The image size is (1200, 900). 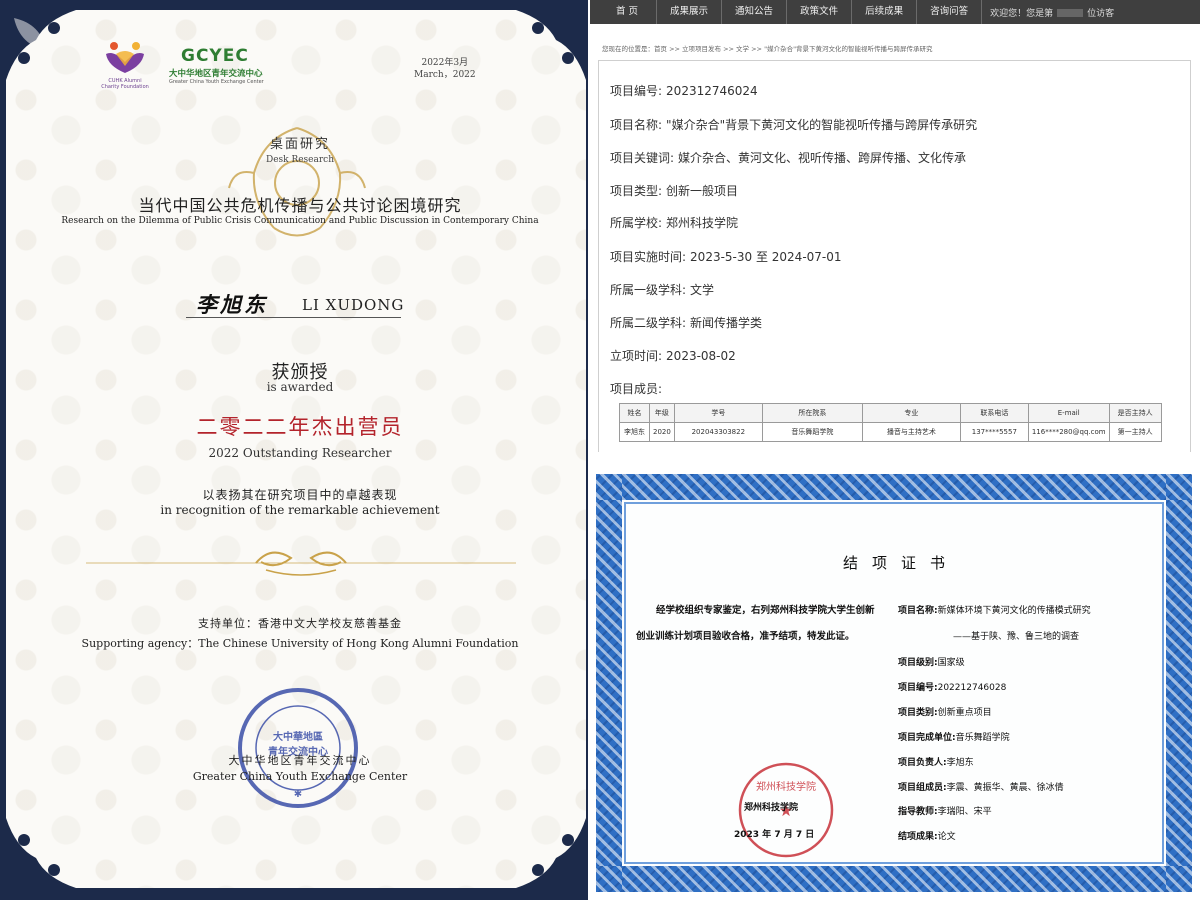 I want to click on field-project-number: 项目编号: 202312746024, so click(x=684, y=91).